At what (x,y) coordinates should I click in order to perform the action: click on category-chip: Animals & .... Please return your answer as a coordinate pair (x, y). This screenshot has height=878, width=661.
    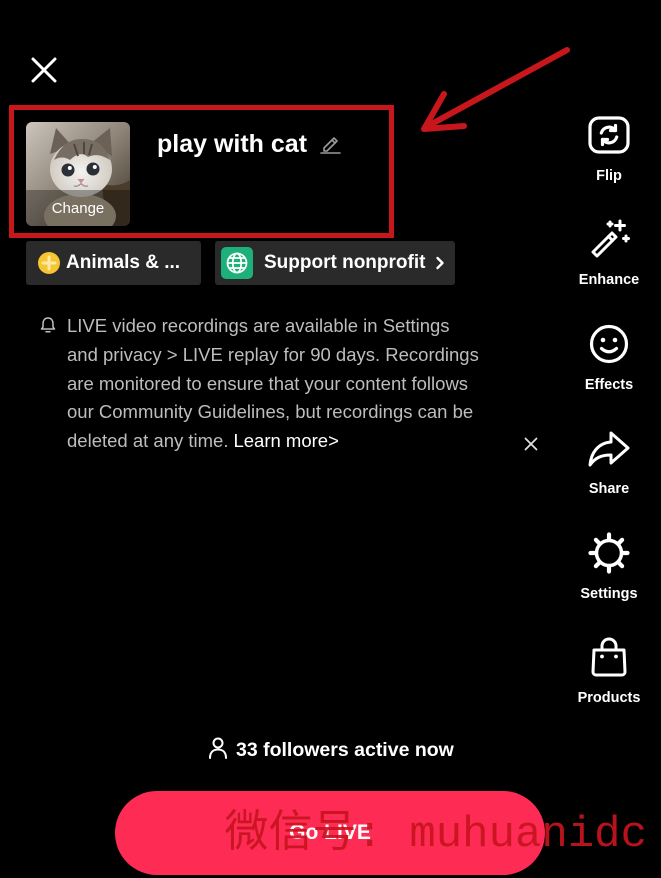
    Looking at the image, I should click on (113, 263).